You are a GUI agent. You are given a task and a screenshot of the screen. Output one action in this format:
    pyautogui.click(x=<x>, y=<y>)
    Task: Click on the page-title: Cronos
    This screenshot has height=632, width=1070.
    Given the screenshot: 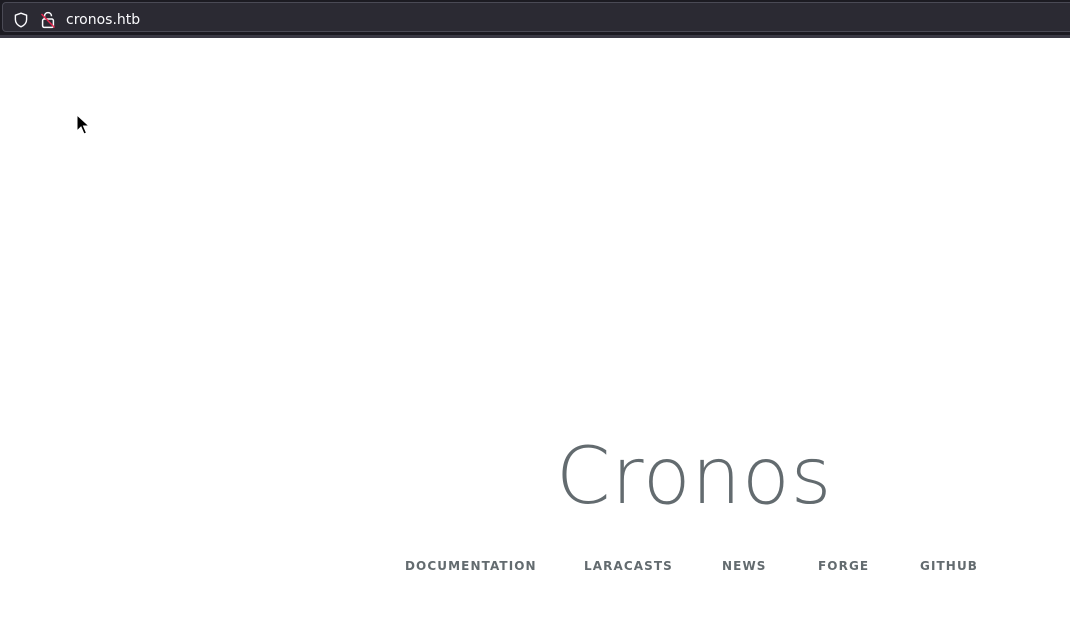 What is the action you would take?
    pyautogui.click(x=694, y=477)
    